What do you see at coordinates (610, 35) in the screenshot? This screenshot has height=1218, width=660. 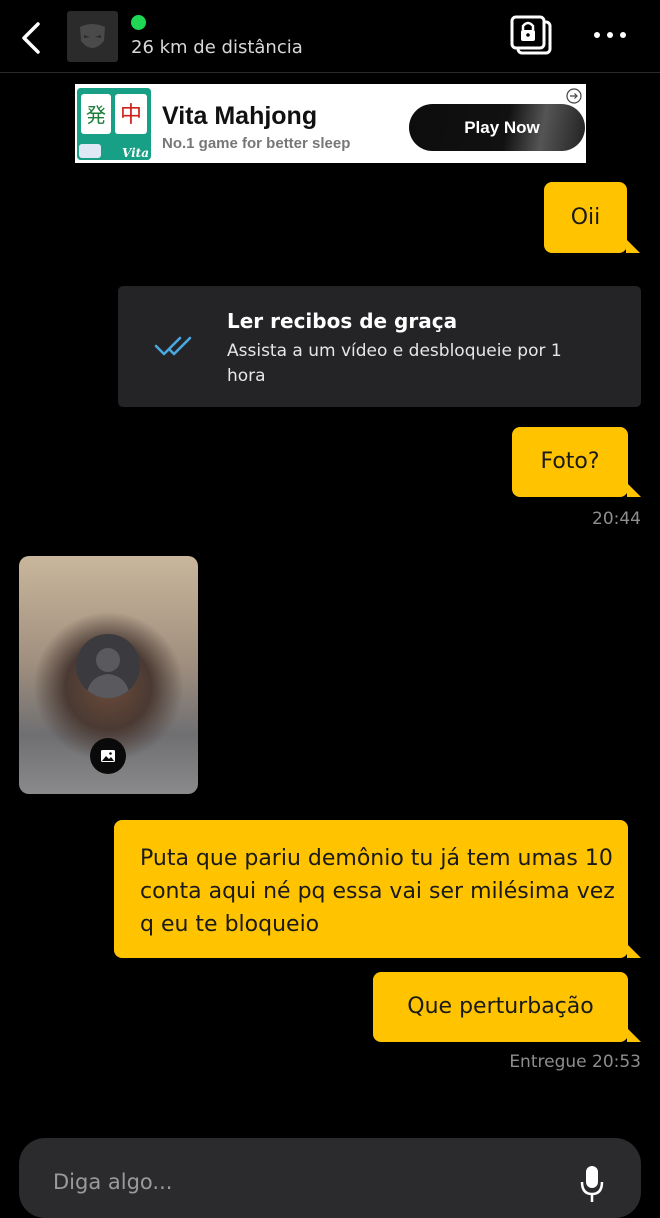 I see `more-options-icon` at bounding box center [610, 35].